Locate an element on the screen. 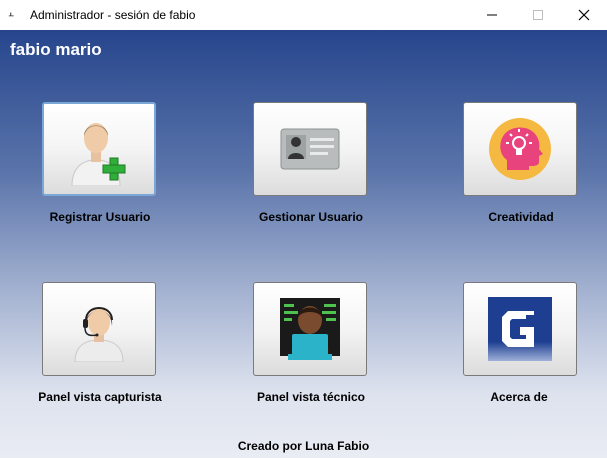 The height and width of the screenshot is (458, 607). window-title: Administrador - sesión de fabio is located at coordinates (113, 15).